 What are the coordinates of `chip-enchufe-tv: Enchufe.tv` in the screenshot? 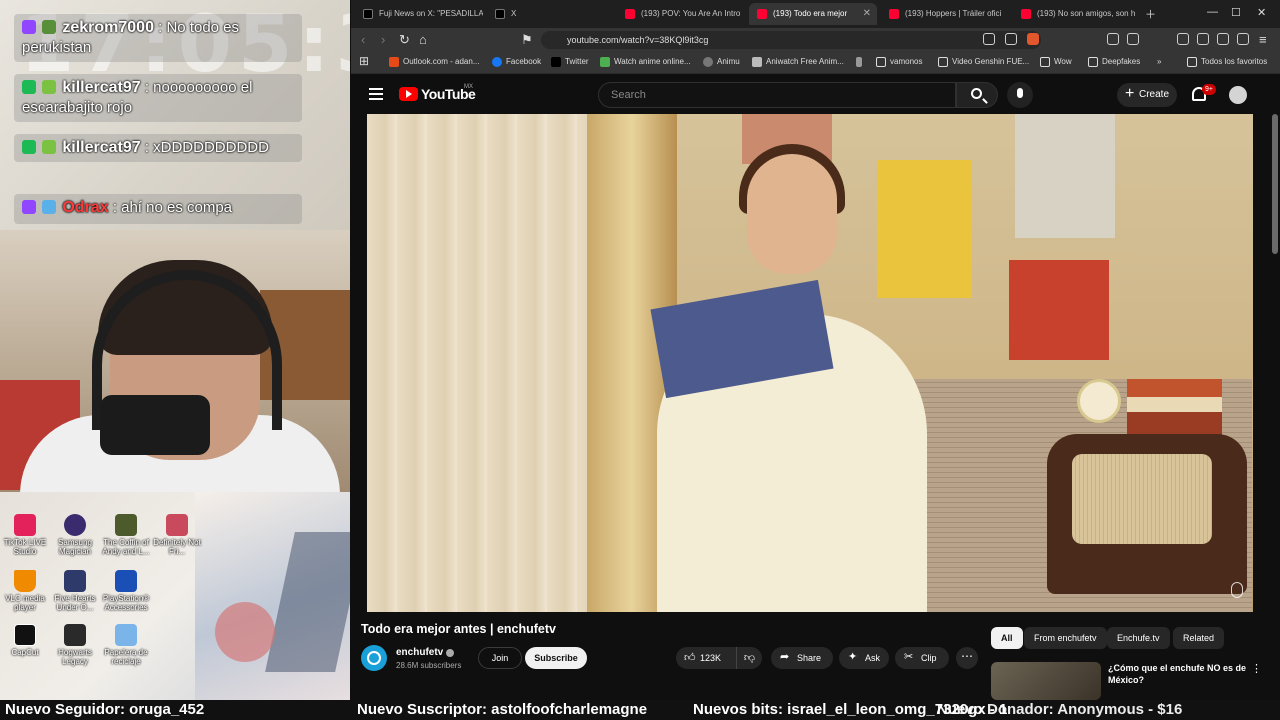 It's located at (1138, 638).